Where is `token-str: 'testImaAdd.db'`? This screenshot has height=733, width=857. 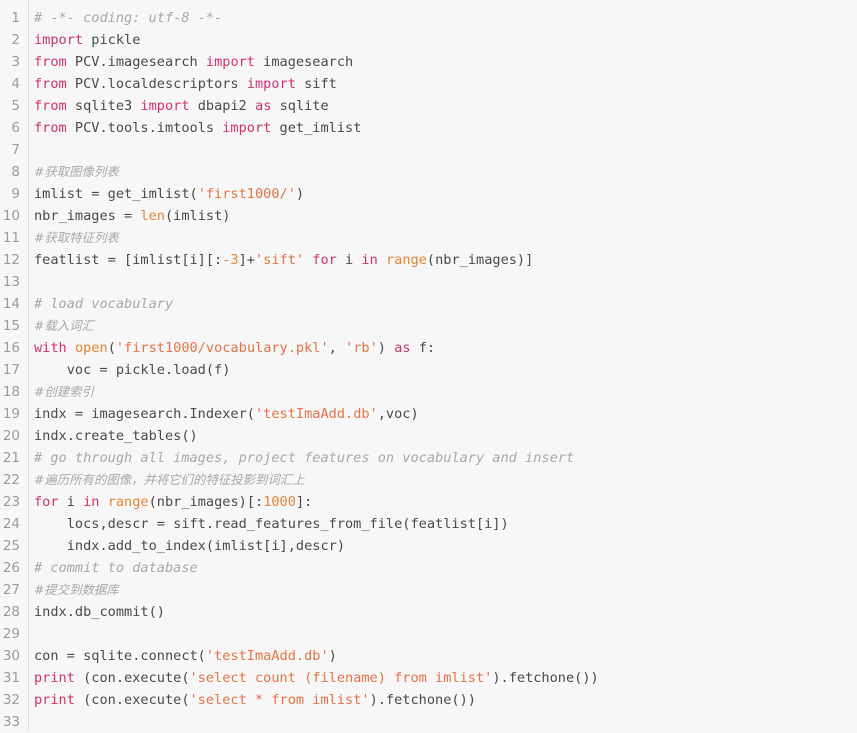 token-str: 'testImaAdd.db' is located at coordinates (316, 414).